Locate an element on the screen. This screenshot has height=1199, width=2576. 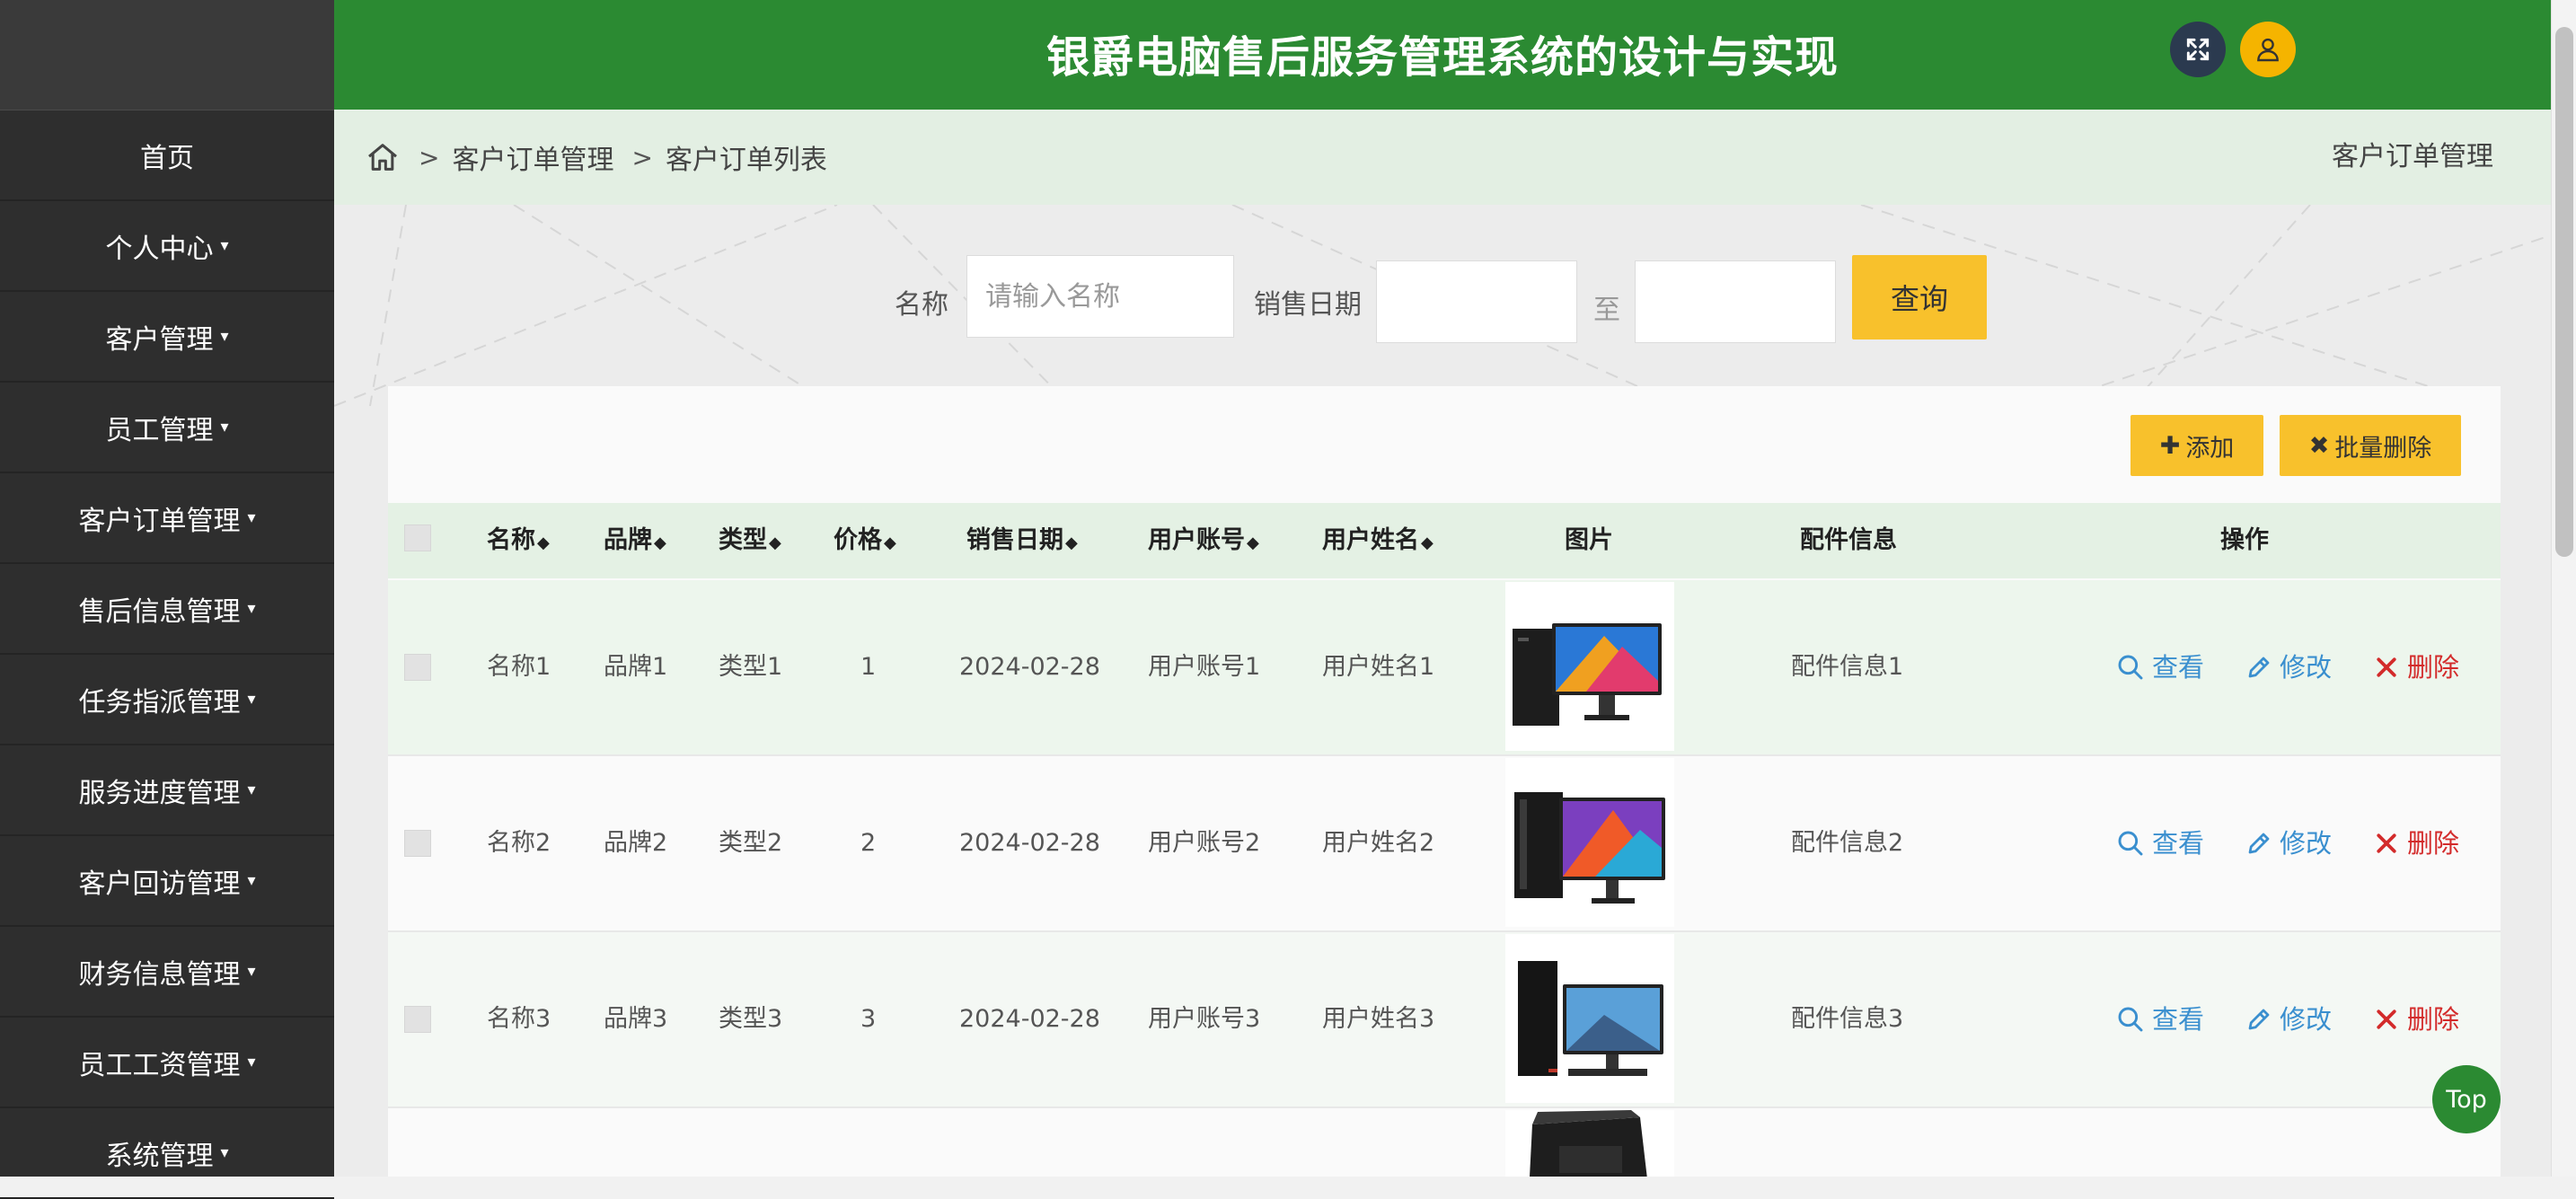
sale-date-start-input is located at coordinates (1476, 301).